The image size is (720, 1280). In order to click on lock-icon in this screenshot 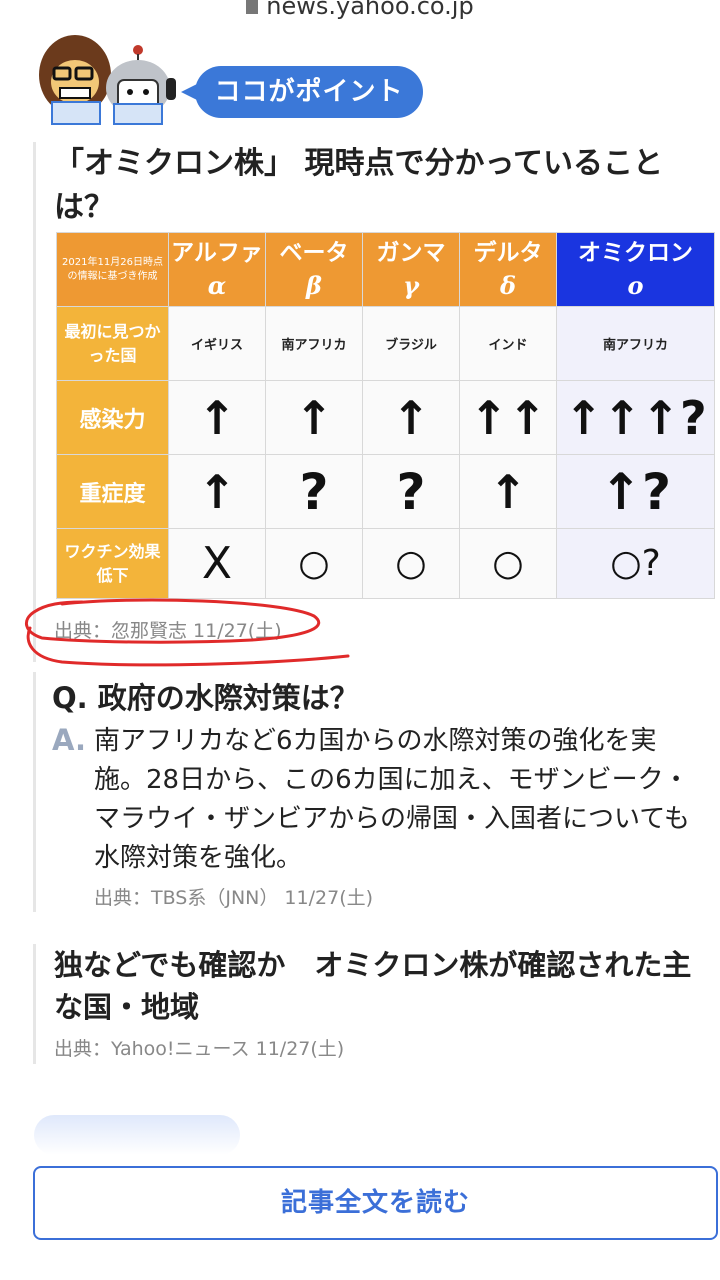, I will do `click(252, 7)`.